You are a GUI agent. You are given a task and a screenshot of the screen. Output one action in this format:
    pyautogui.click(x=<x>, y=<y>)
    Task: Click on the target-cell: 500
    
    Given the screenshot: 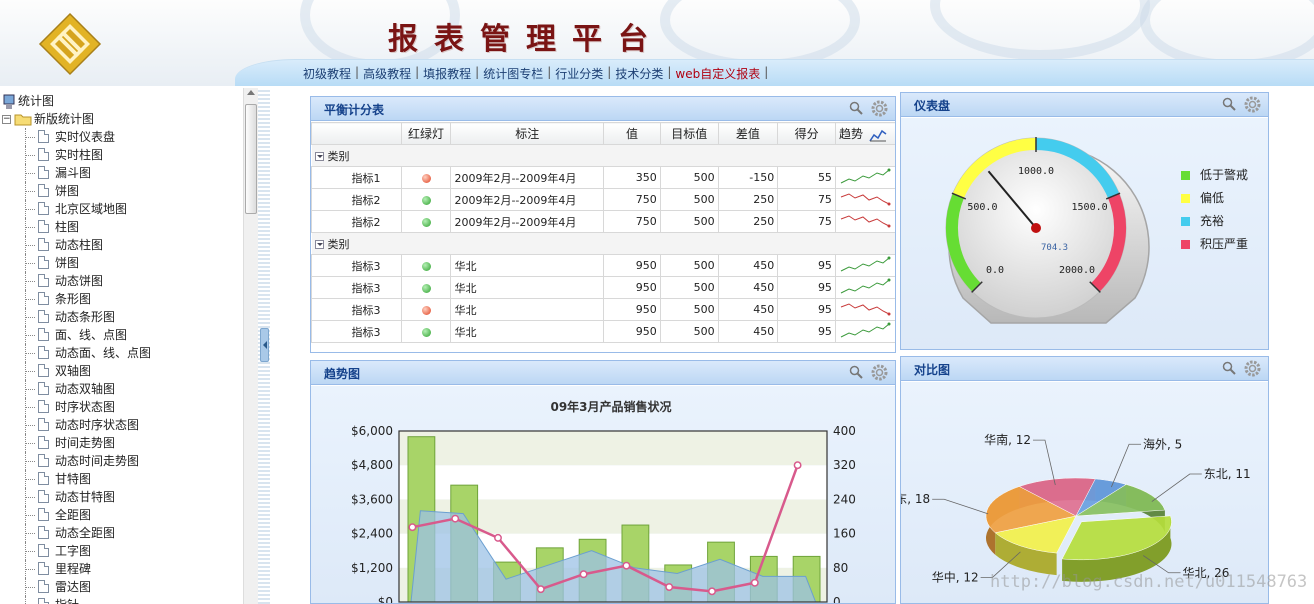 What is the action you would take?
    pyautogui.click(x=689, y=177)
    